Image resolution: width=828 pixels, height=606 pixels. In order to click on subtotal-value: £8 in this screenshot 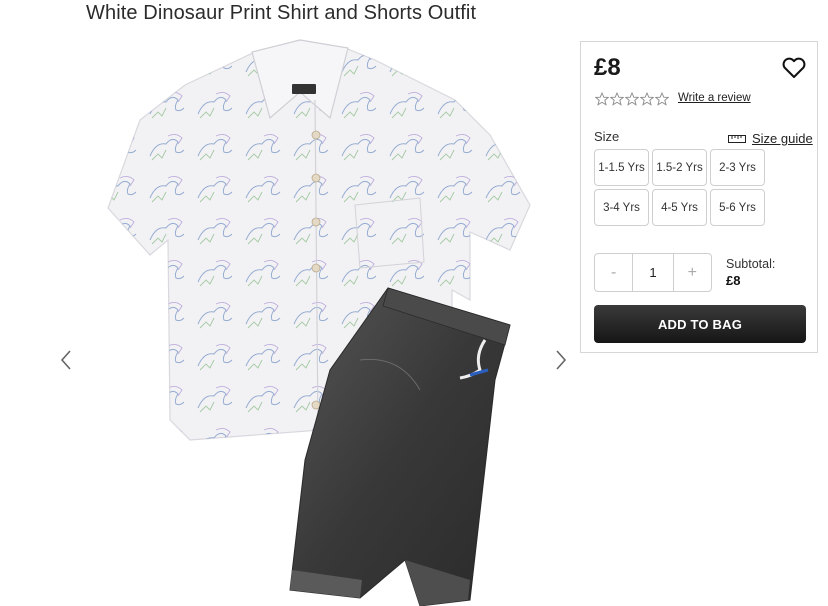, I will do `click(733, 280)`.